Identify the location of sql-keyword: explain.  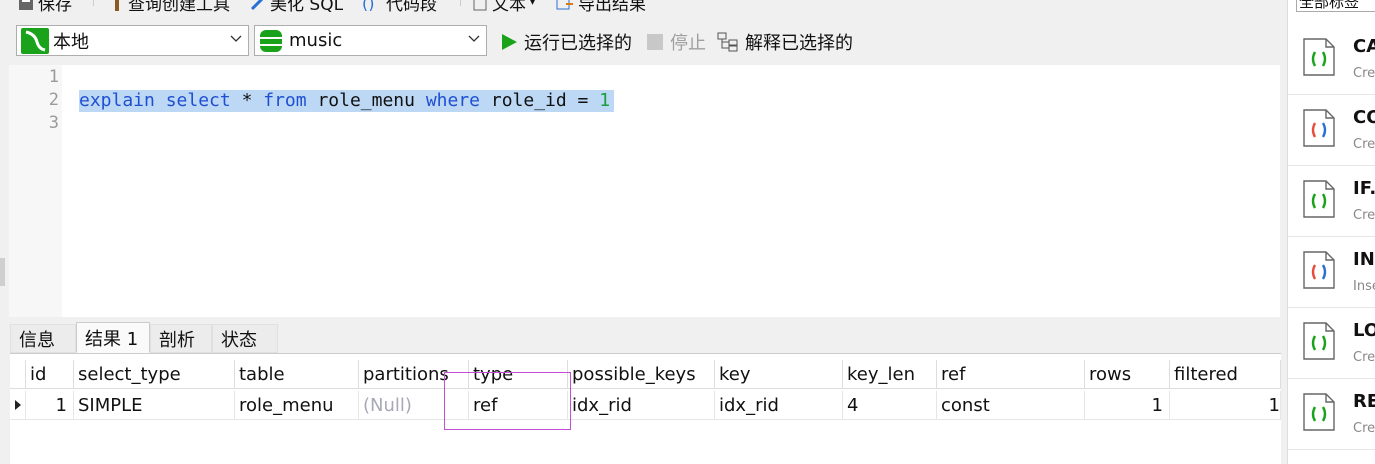
(117, 100).